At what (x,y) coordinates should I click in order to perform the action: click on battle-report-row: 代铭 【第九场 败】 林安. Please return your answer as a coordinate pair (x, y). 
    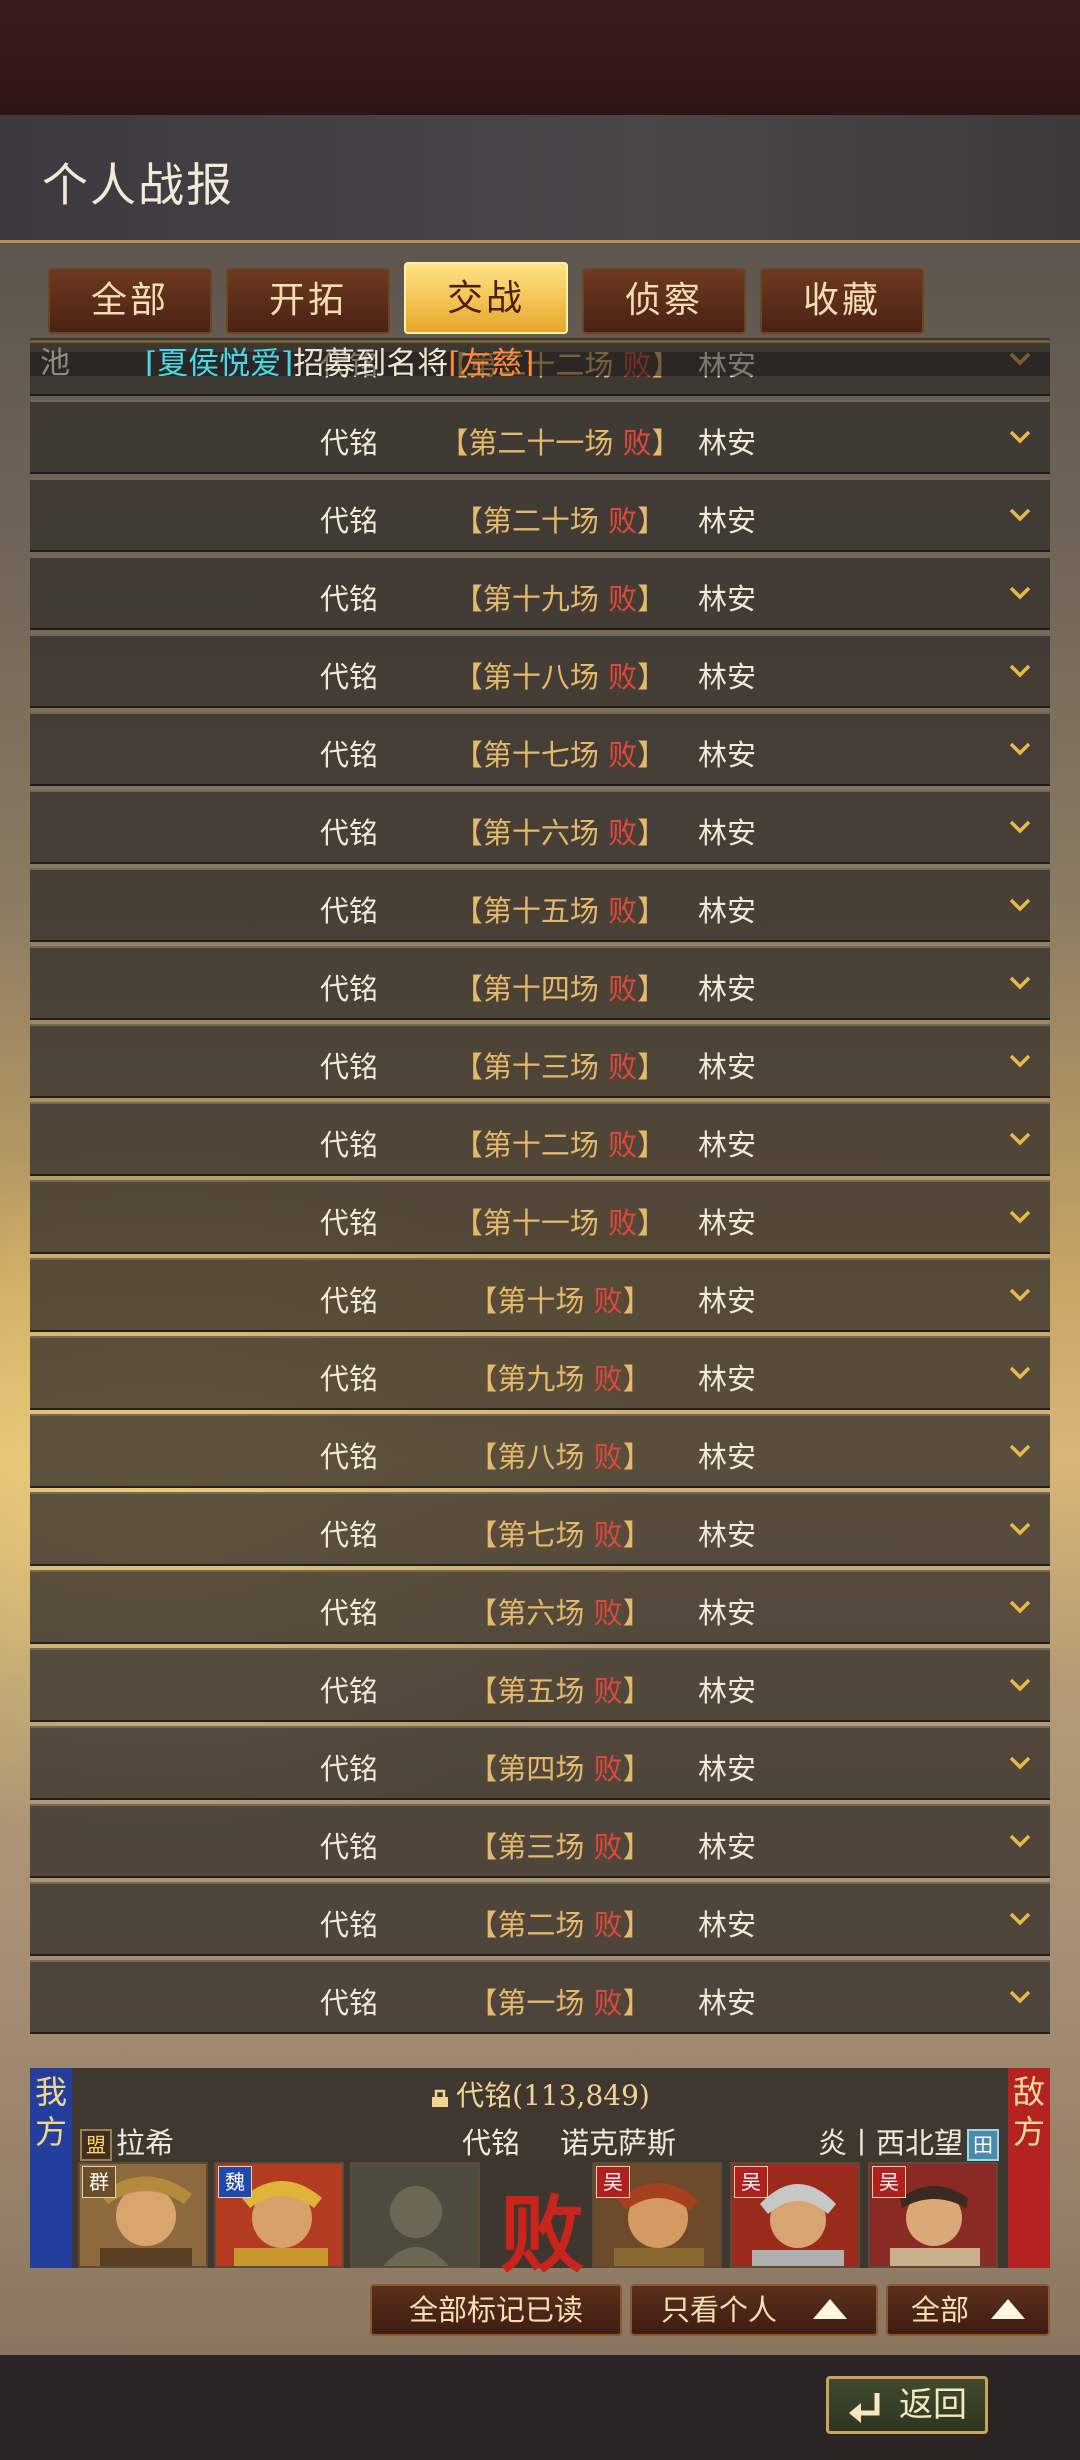
    Looking at the image, I should click on (540, 1373).